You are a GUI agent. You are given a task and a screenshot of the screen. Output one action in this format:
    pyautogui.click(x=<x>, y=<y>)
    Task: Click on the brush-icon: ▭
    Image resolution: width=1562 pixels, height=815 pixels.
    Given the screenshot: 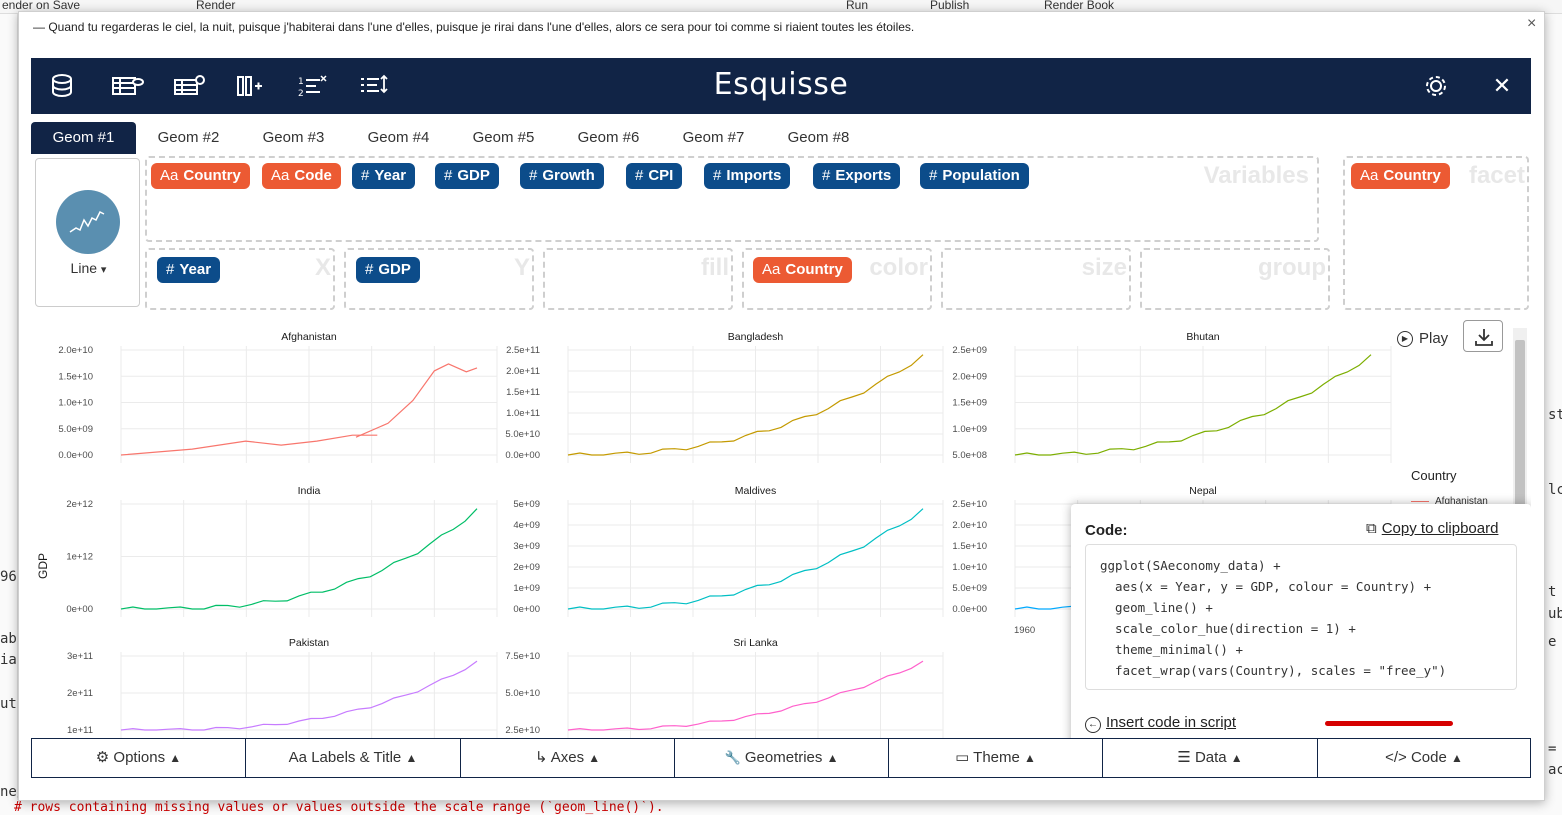 What is the action you would take?
    pyautogui.click(x=962, y=757)
    